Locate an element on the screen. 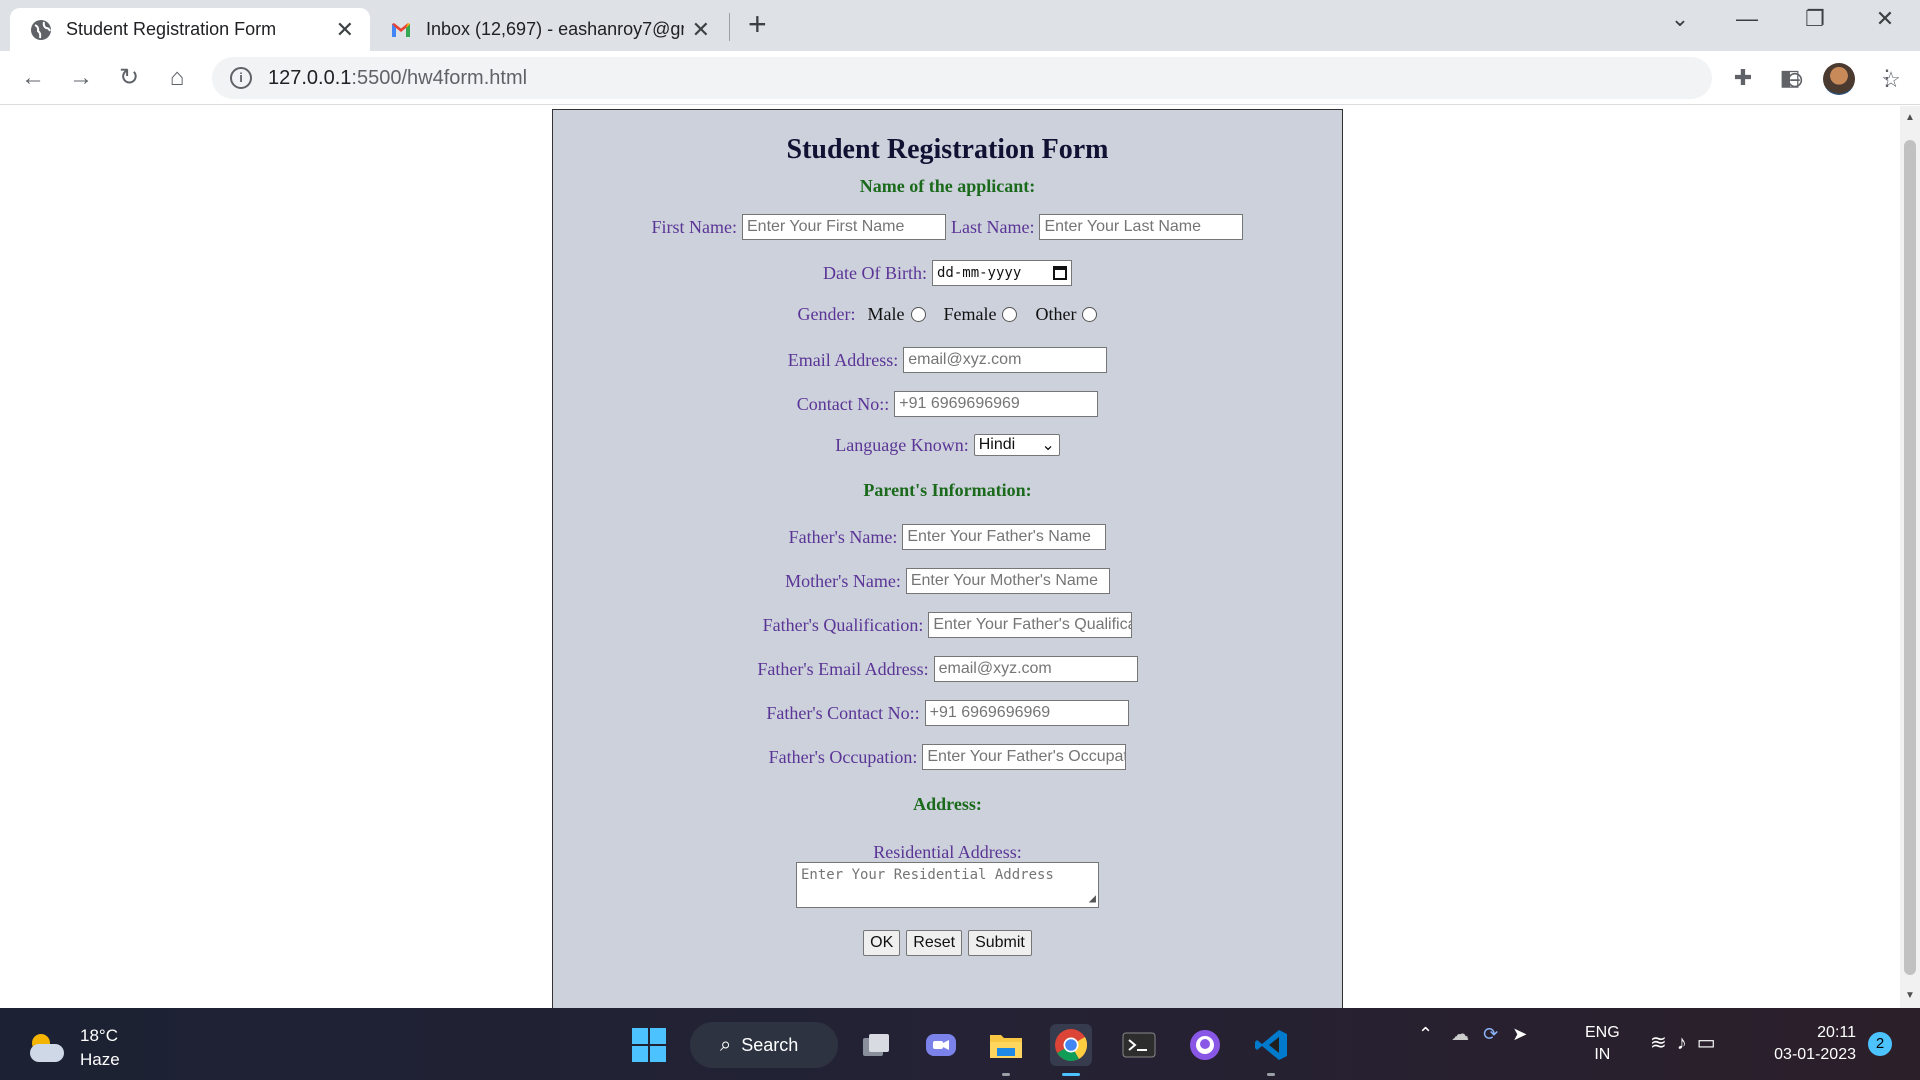  windows-logo-icon is located at coordinates (649, 1045).